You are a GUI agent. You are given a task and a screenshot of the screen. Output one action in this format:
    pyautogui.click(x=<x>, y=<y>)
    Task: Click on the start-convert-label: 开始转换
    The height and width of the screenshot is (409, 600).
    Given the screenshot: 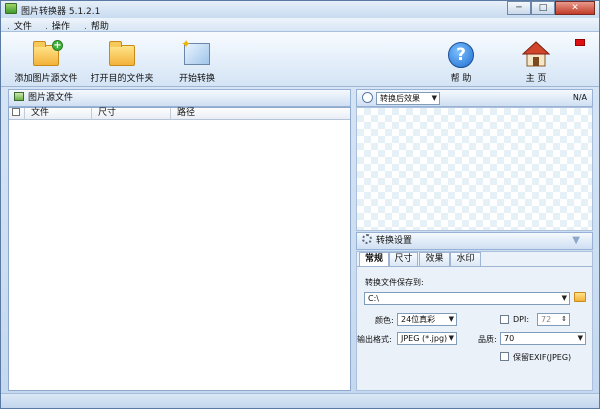 What is the action you would take?
    pyautogui.click(x=197, y=79)
    